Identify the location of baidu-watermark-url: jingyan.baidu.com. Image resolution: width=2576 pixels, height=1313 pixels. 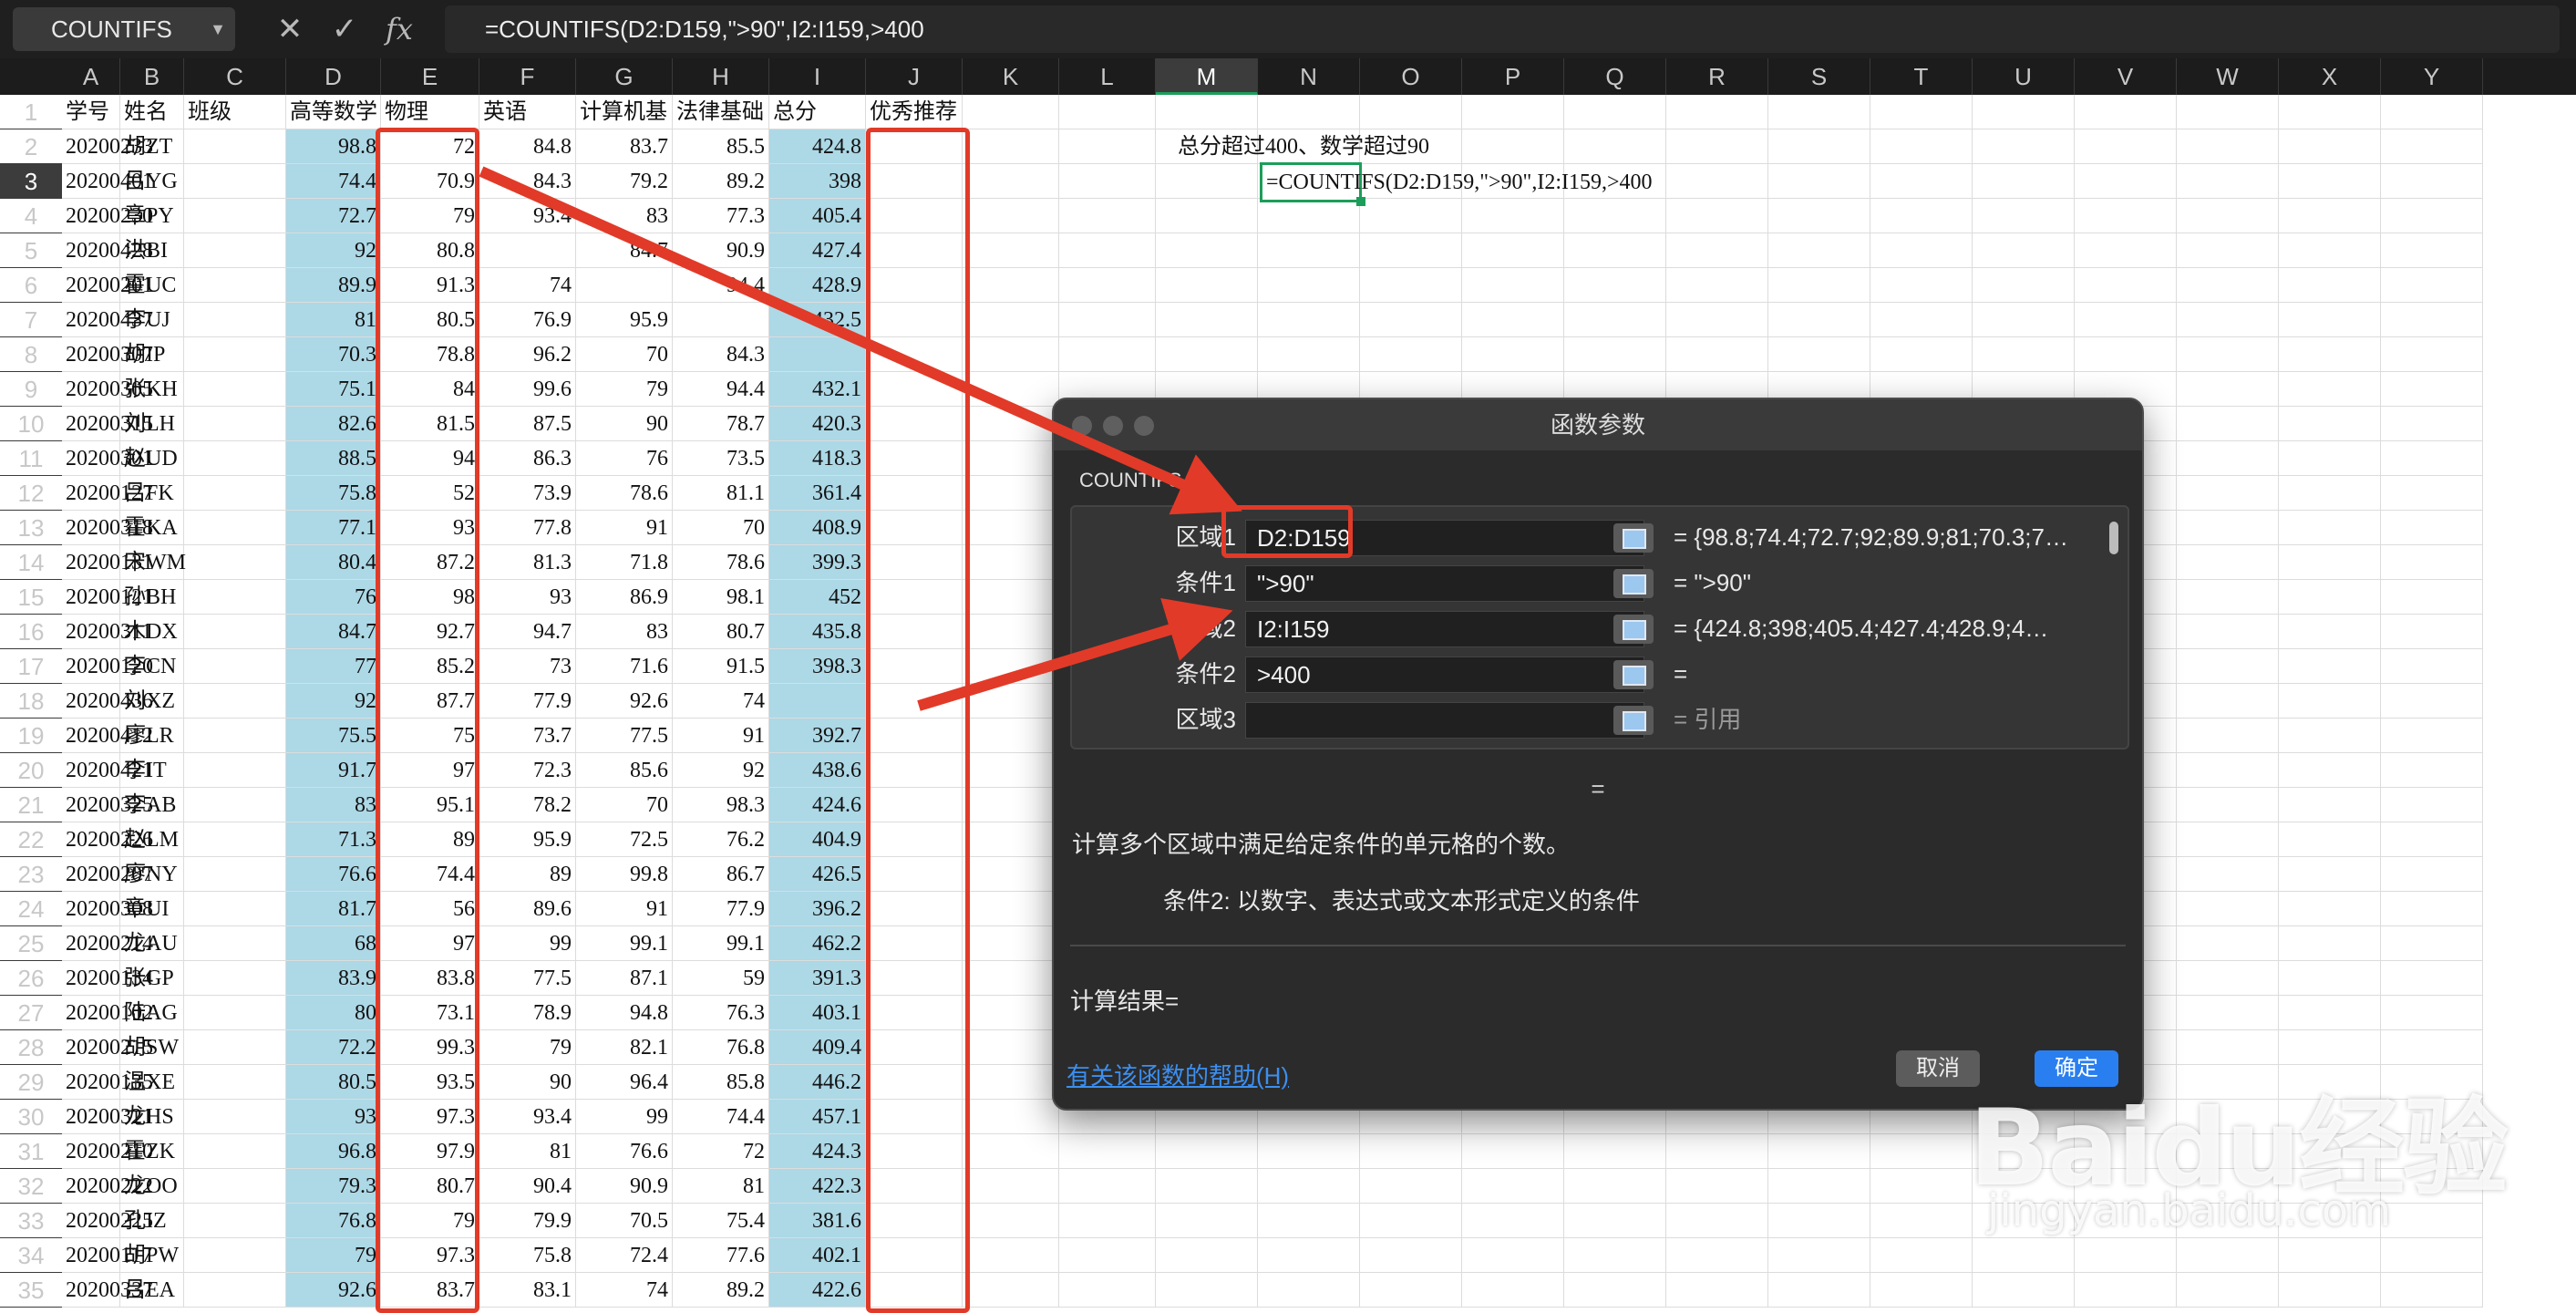
(2189, 1210).